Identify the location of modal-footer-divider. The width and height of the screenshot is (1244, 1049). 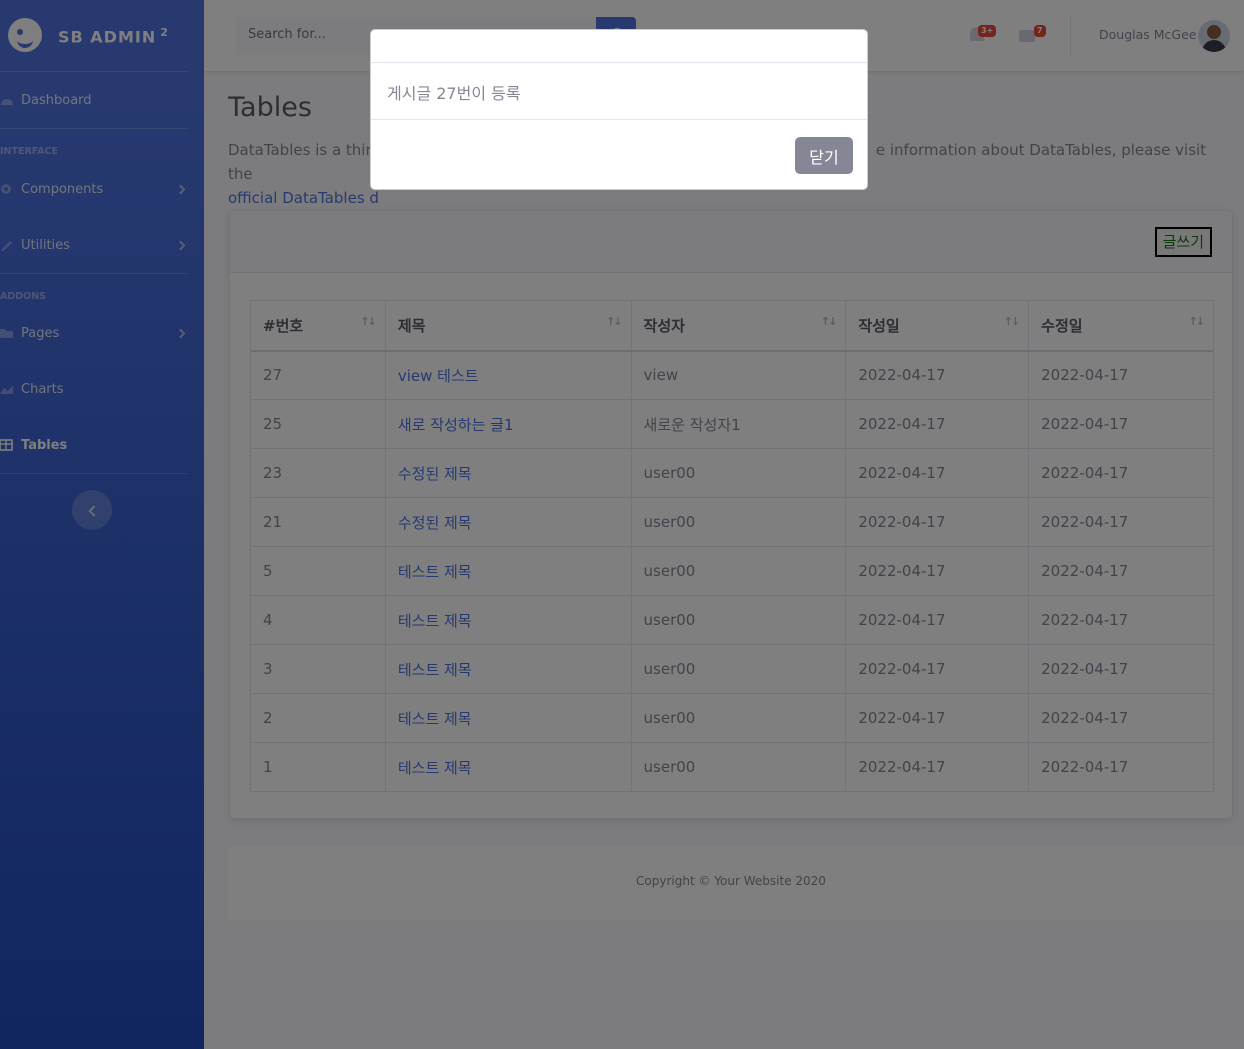
(619, 119).